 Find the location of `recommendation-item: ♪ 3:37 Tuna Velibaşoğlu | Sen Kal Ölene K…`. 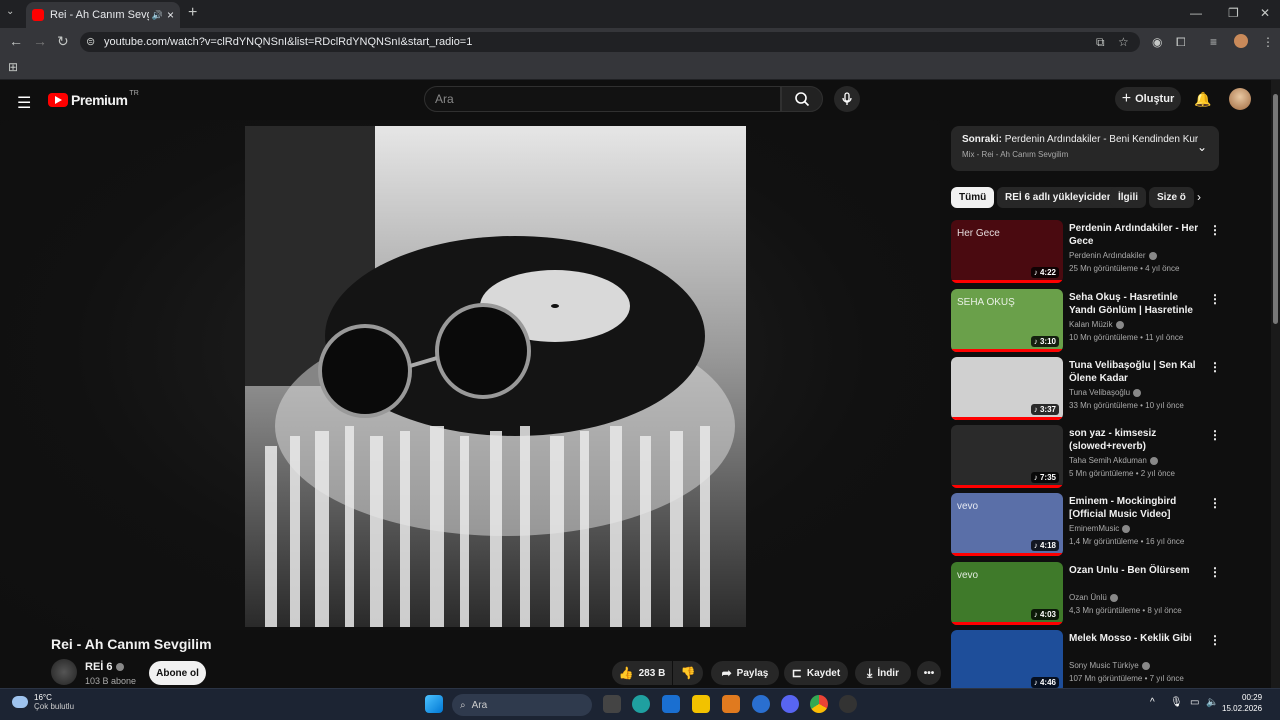

recommendation-item: ♪ 3:37 Tuna Velibaşoğlu | Sen Kal Ölene K… is located at coordinates (1086, 389).